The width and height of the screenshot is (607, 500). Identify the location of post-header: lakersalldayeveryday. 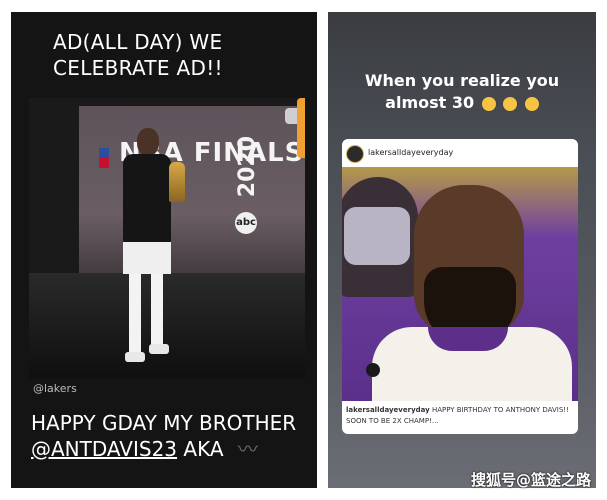
(460, 153).